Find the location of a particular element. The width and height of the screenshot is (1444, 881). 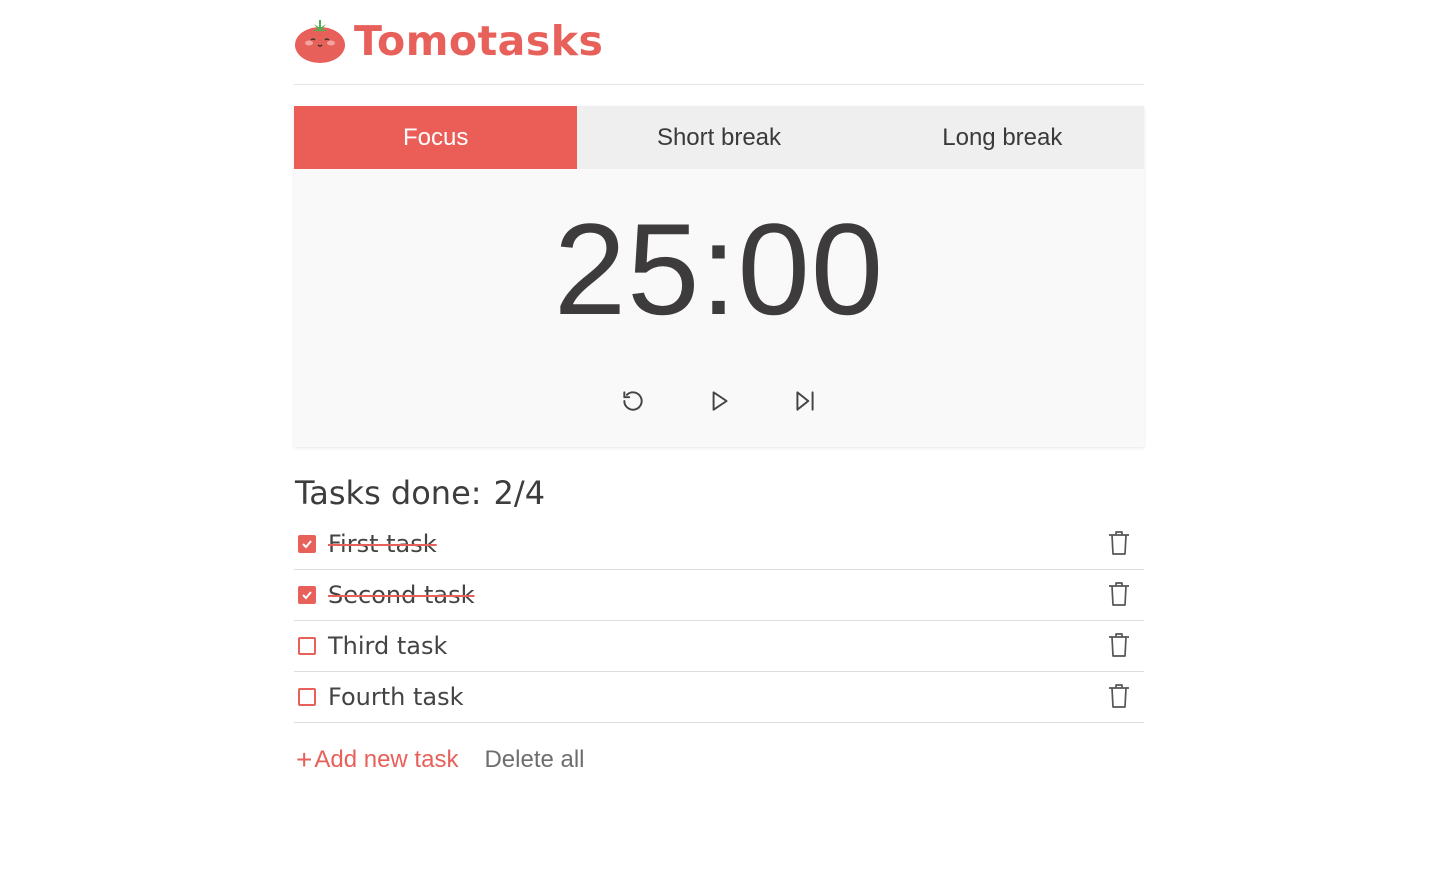

reset-icon is located at coordinates (633, 400).